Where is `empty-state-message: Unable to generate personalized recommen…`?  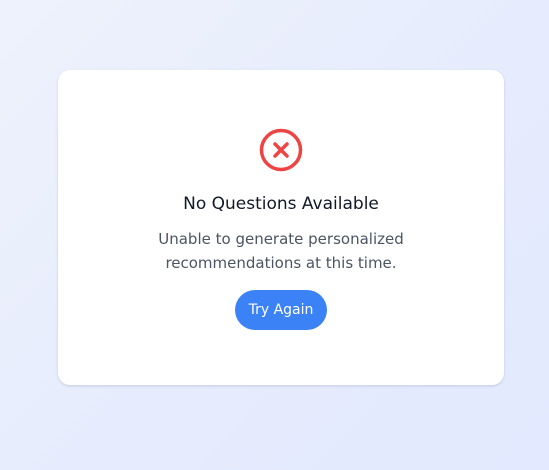
empty-state-message: Unable to generate personalized recommen… is located at coordinates (281, 251).